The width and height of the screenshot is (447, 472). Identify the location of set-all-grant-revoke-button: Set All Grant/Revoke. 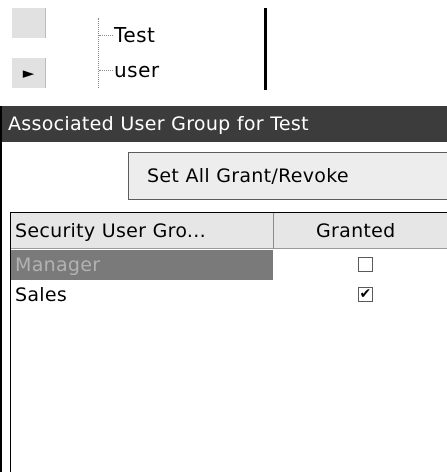
(287, 176).